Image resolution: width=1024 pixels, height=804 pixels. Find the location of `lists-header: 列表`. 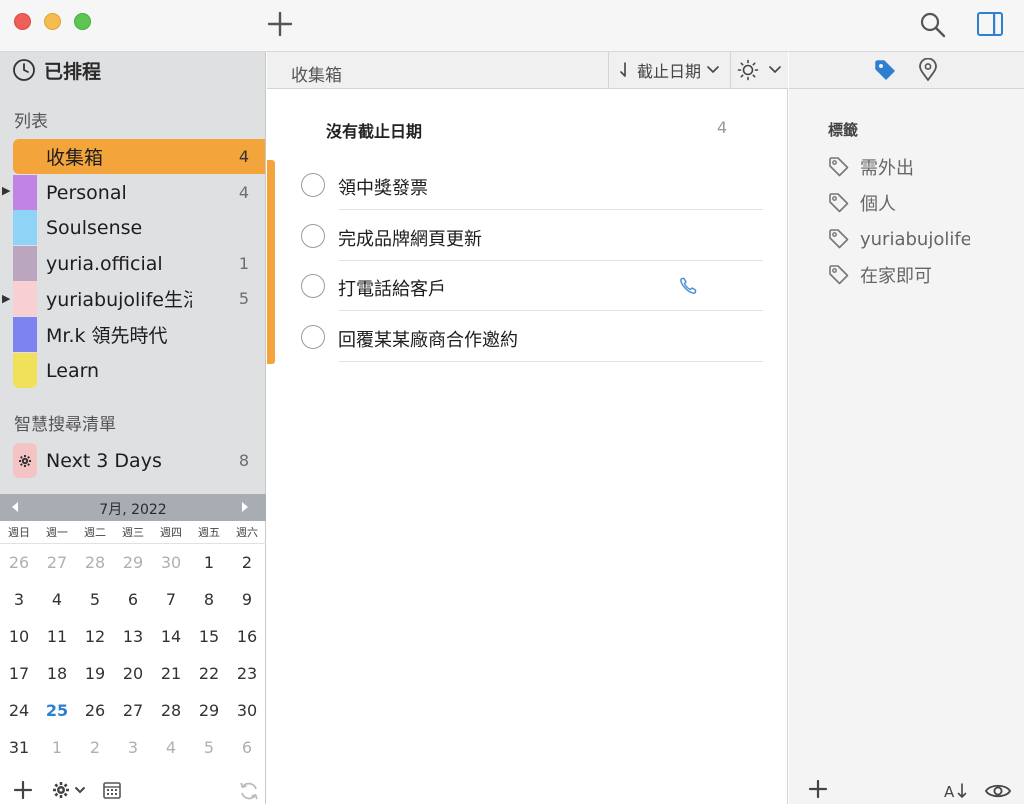

lists-header: 列表 is located at coordinates (31, 122).